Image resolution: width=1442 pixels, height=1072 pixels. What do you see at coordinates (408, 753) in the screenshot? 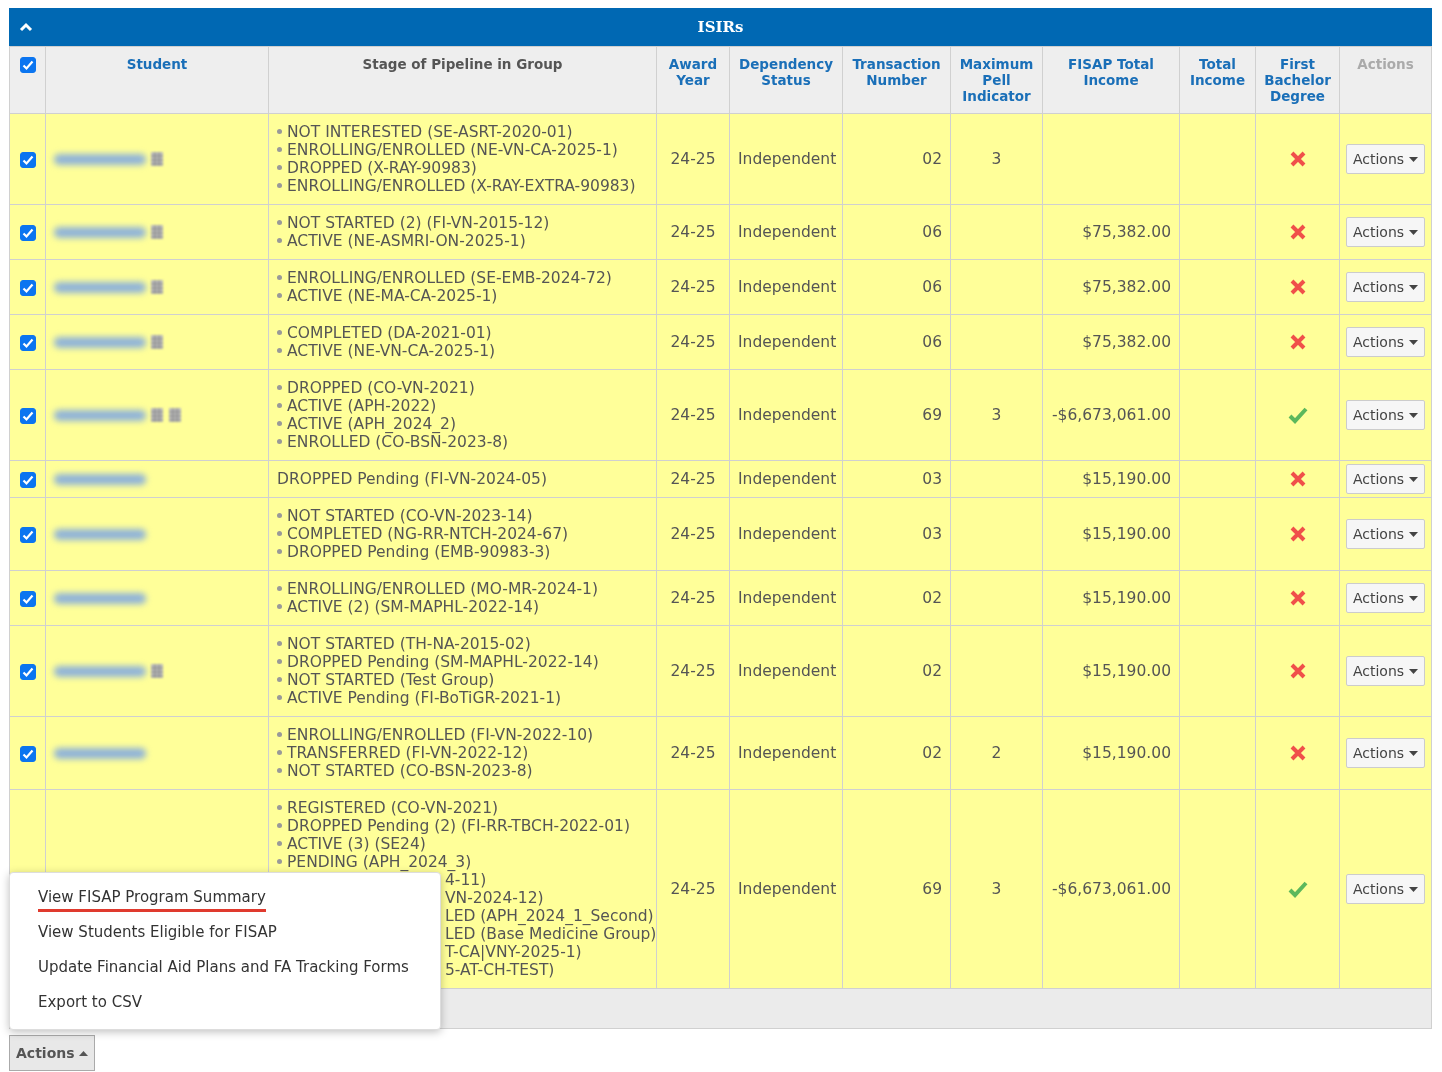
I see `stage-entry: TRANSFERRED (FI-VN-2022-12)` at bounding box center [408, 753].